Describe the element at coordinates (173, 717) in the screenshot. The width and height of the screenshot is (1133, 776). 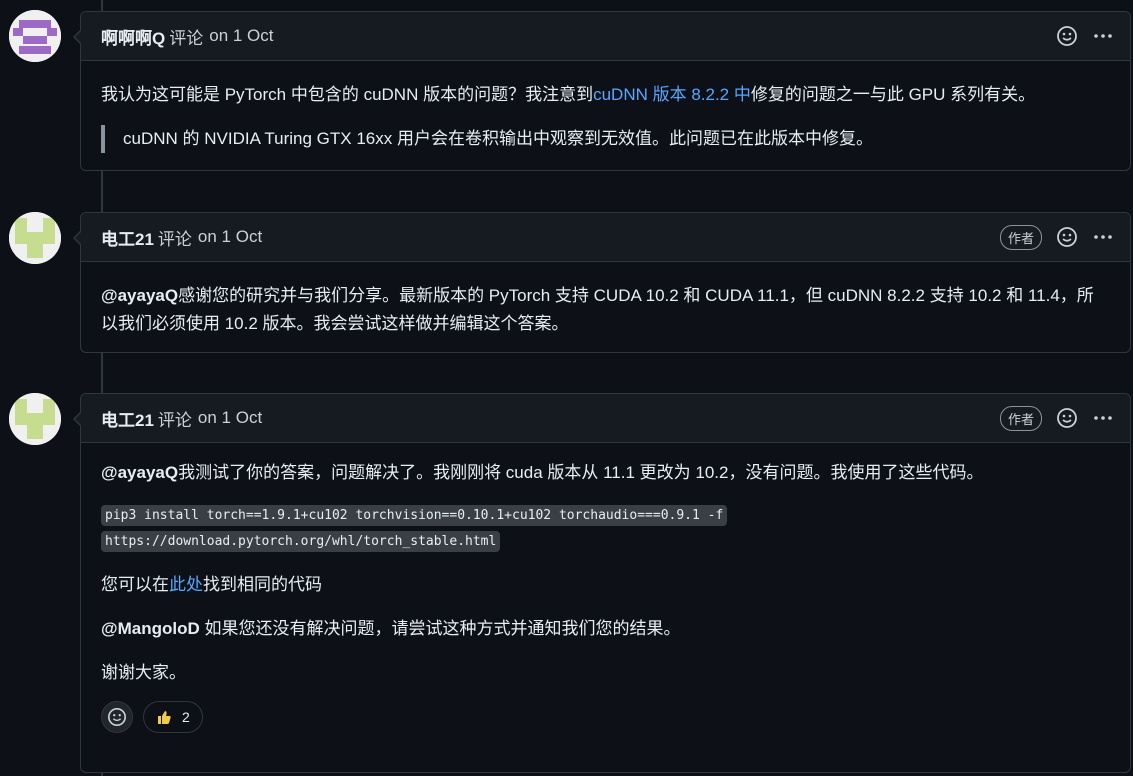
I see `thumbs-up-reaction-button: 2` at that location.